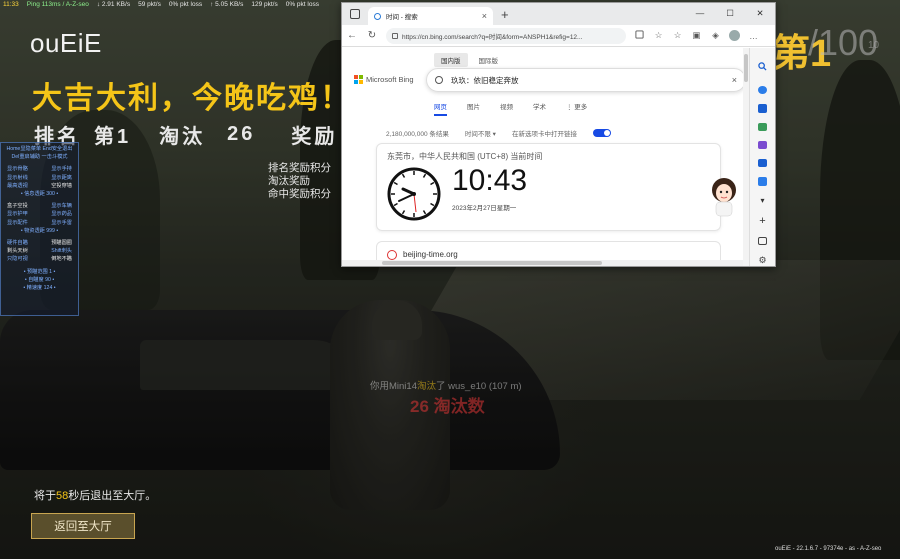 Image resolution: width=900 pixels, height=559 pixels. What do you see at coordinates (149, 4) in the screenshot?
I see `packet-rate: 59 pkt/s` at bounding box center [149, 4].